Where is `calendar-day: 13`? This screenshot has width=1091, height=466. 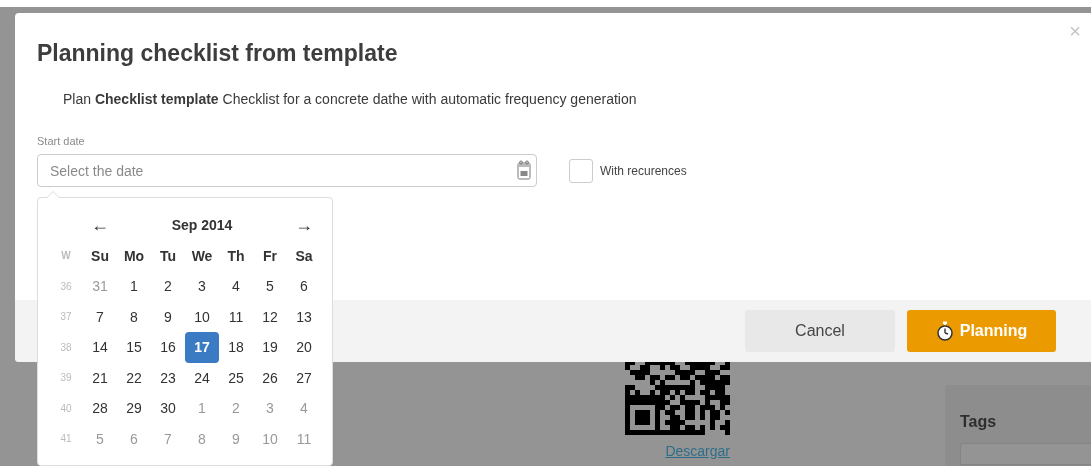 calendar-day: 13 is located at coordinates (304, 316).